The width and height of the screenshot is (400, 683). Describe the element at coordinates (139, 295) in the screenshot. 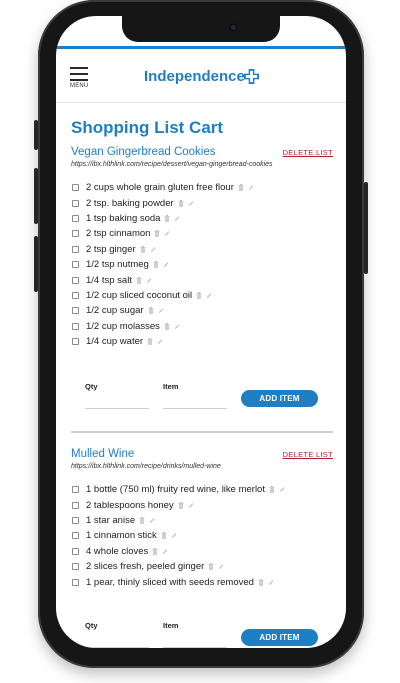

I see `ingredient-text: 1/2 cup sliced coconut oil` at that location.